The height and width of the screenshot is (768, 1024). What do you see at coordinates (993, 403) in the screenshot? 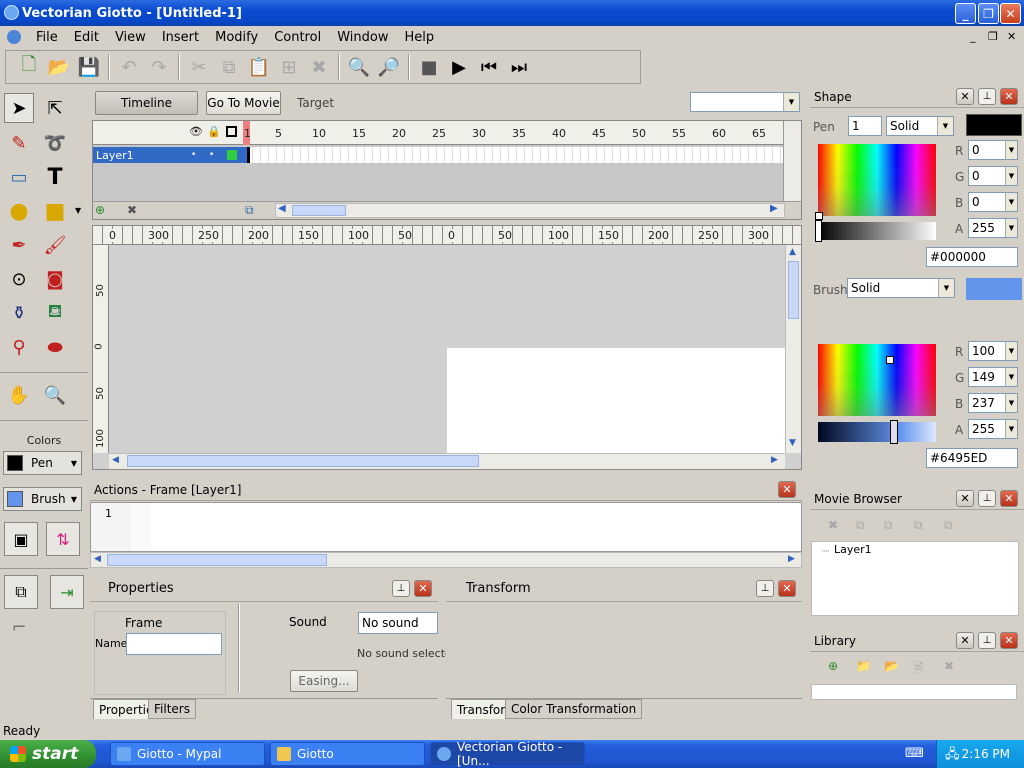
I see `brush-b-input: 237 ▼` at bounding box center [993, 403].